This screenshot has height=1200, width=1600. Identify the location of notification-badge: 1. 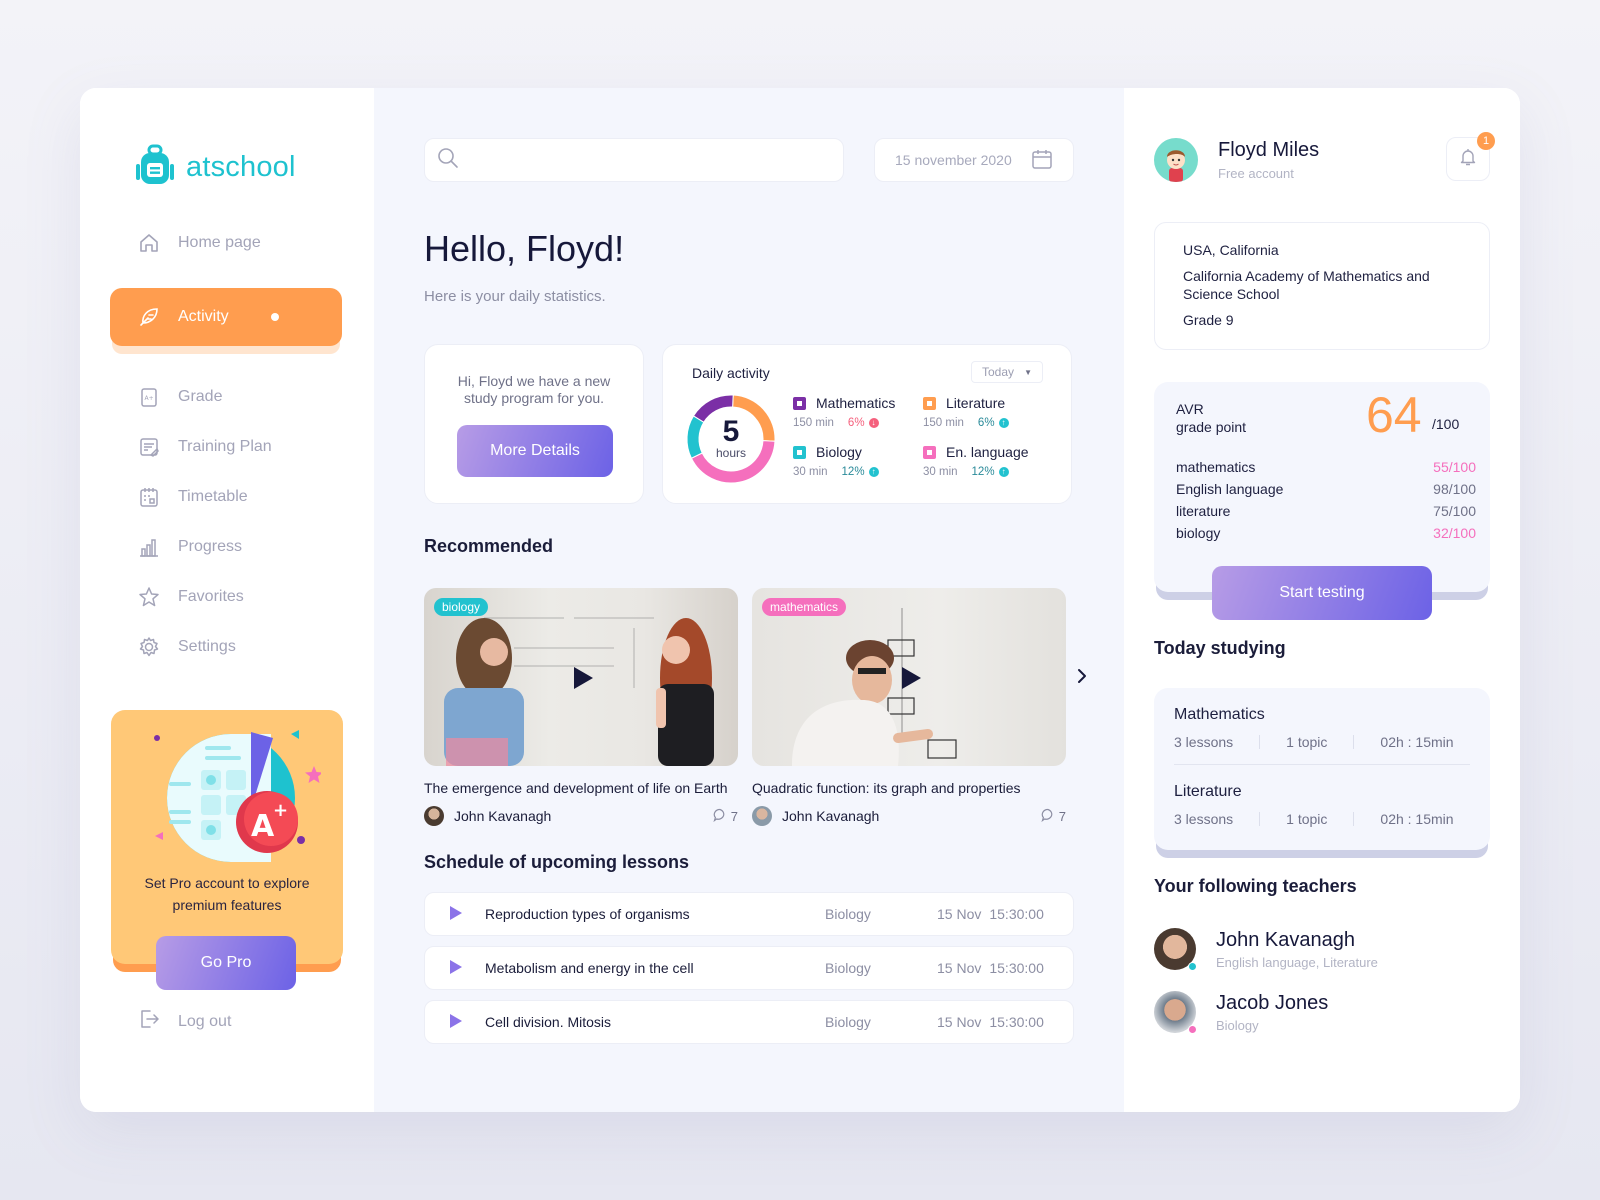
(1486, 141).